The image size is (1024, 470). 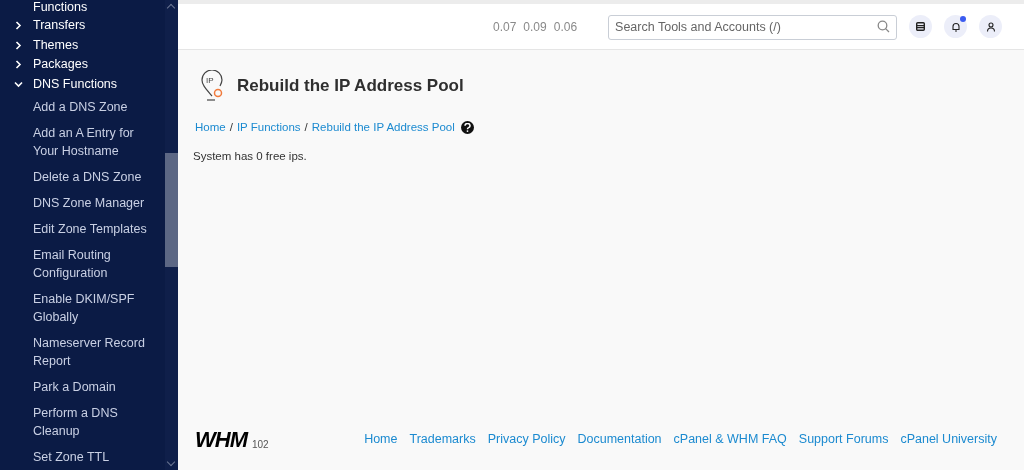 What do you see at coordinates (89, 177) in the screenshot?
I see `sidebar-link: Delete a DNS Zone` at bounding box center [89, 177].